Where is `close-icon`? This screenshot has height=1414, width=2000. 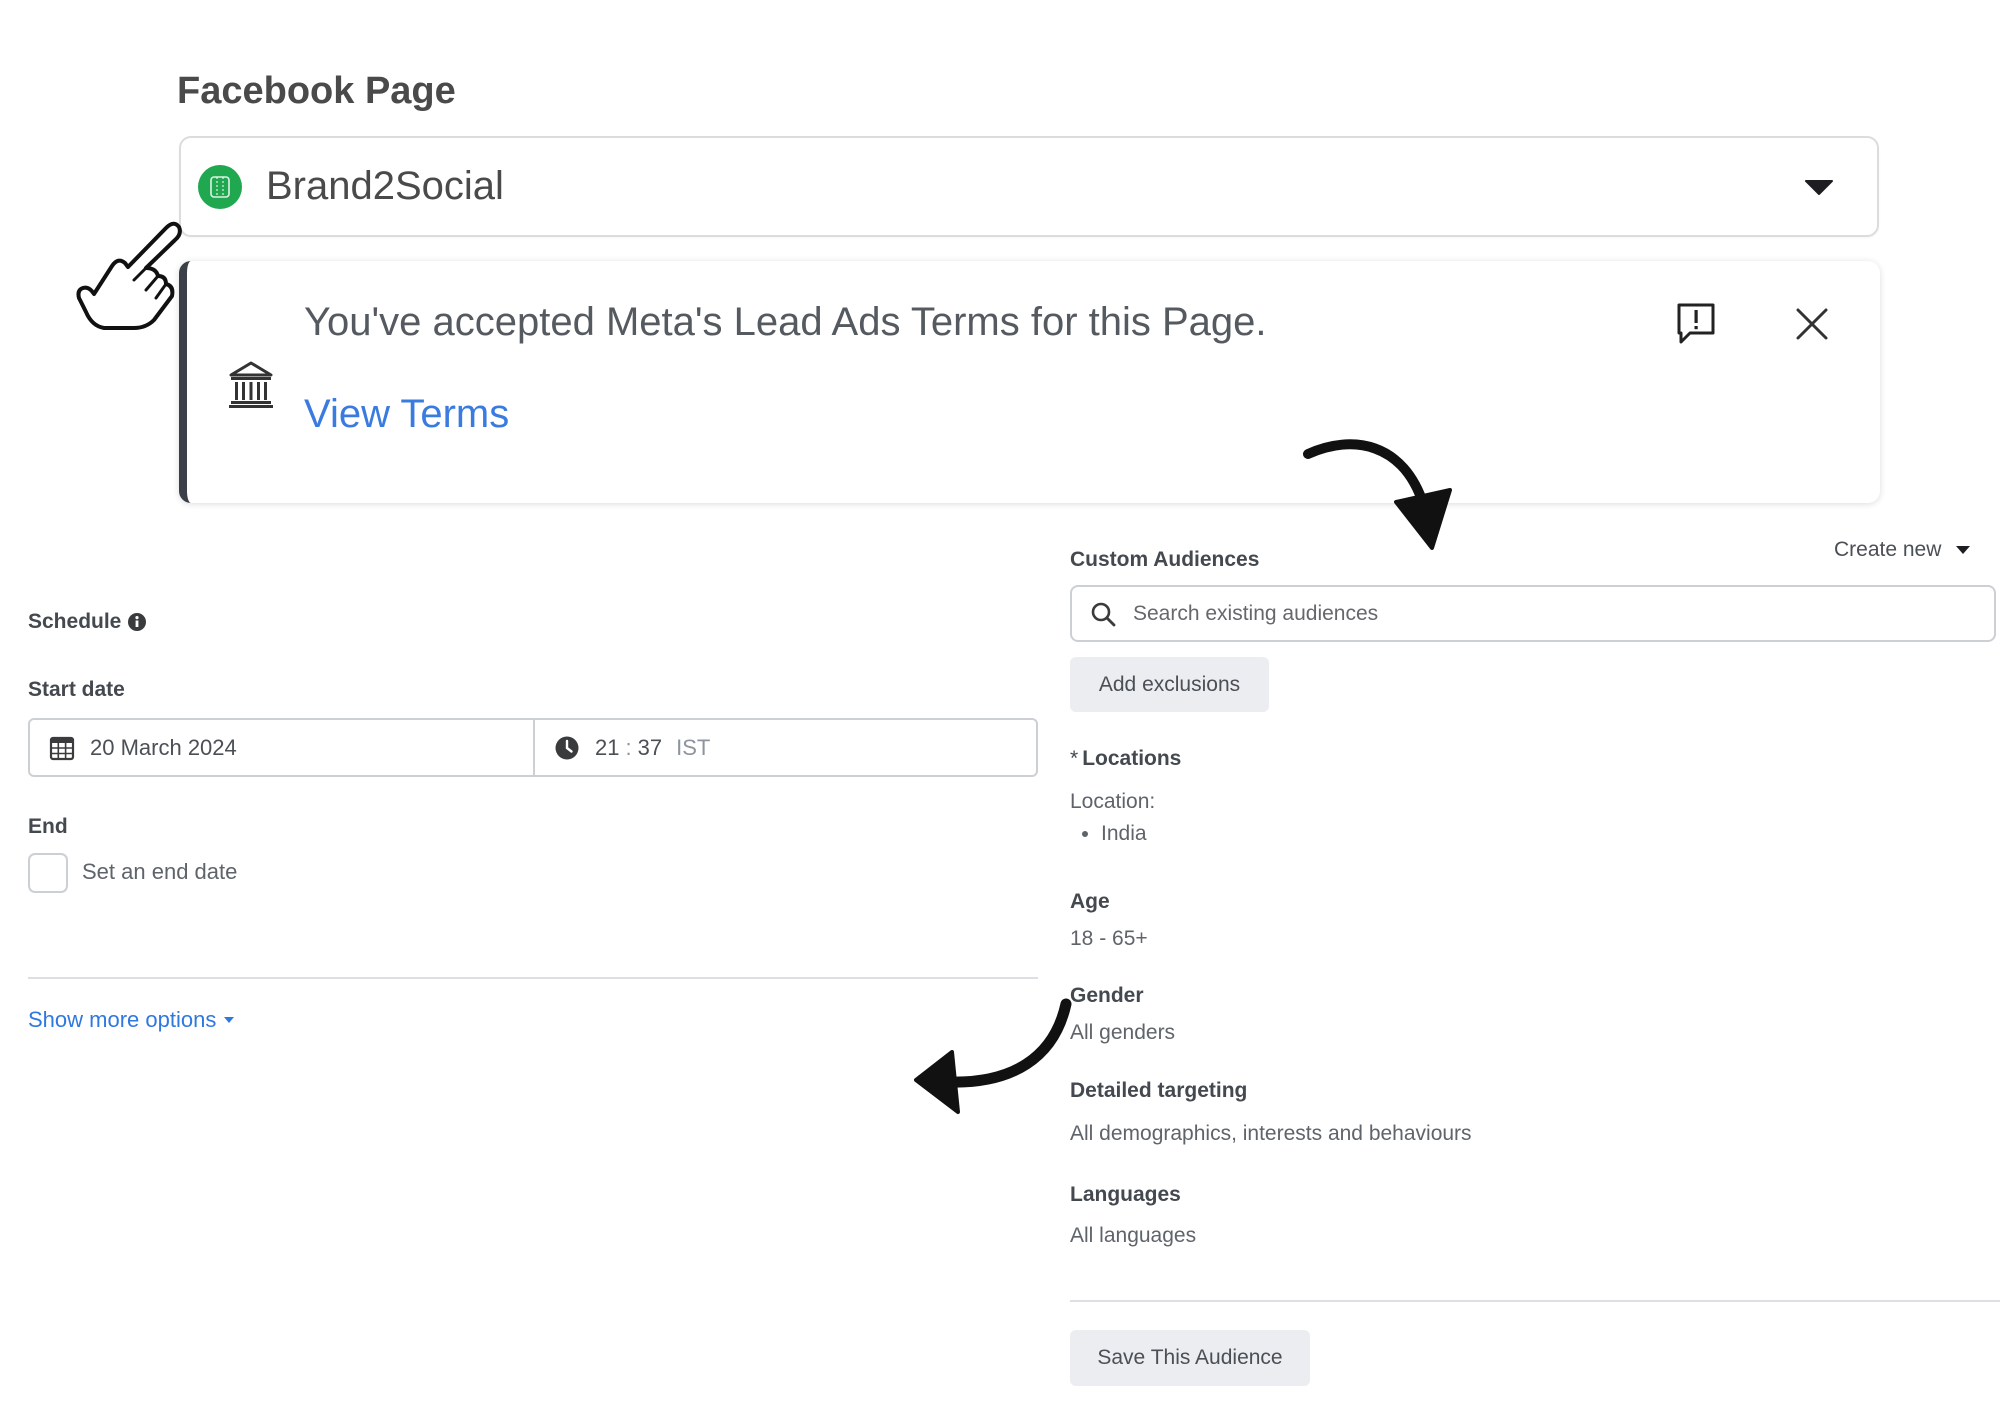
close-icon is located at coordinates (1812, 324).